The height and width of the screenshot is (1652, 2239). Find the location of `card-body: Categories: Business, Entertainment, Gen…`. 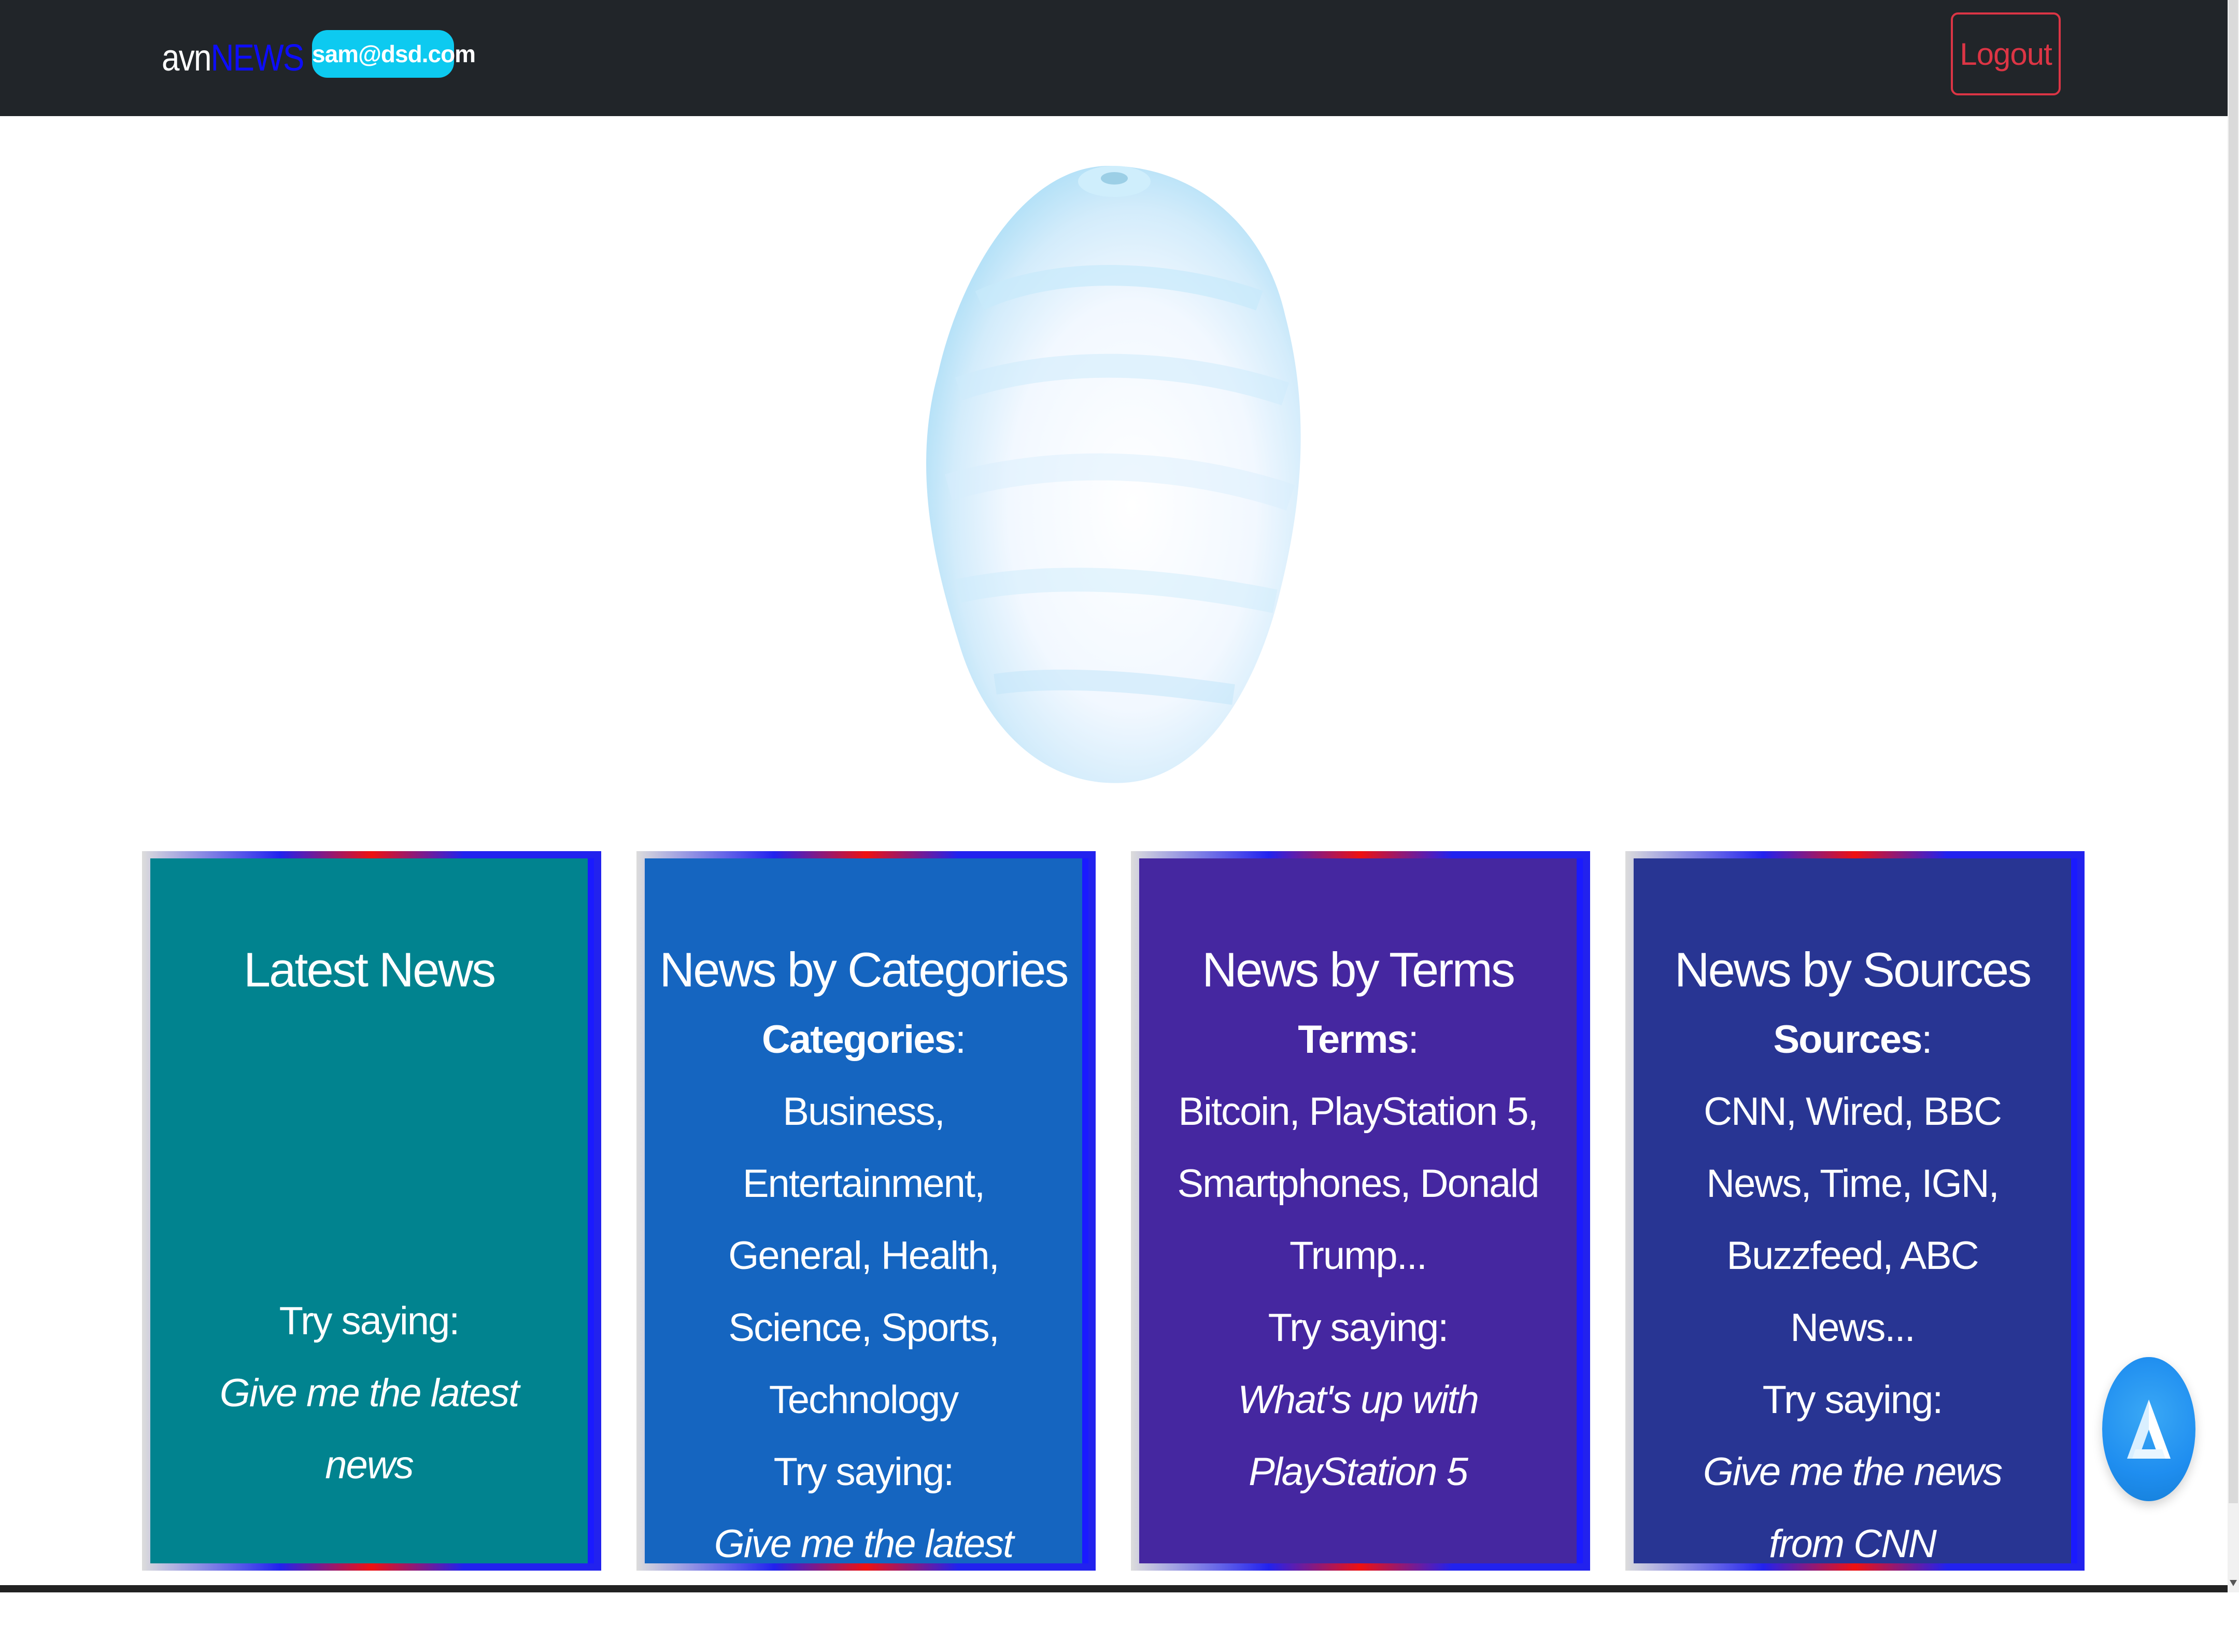

card-body: Categories: Business, Entertainment, Gen… is located at coordinates (863, 1328).